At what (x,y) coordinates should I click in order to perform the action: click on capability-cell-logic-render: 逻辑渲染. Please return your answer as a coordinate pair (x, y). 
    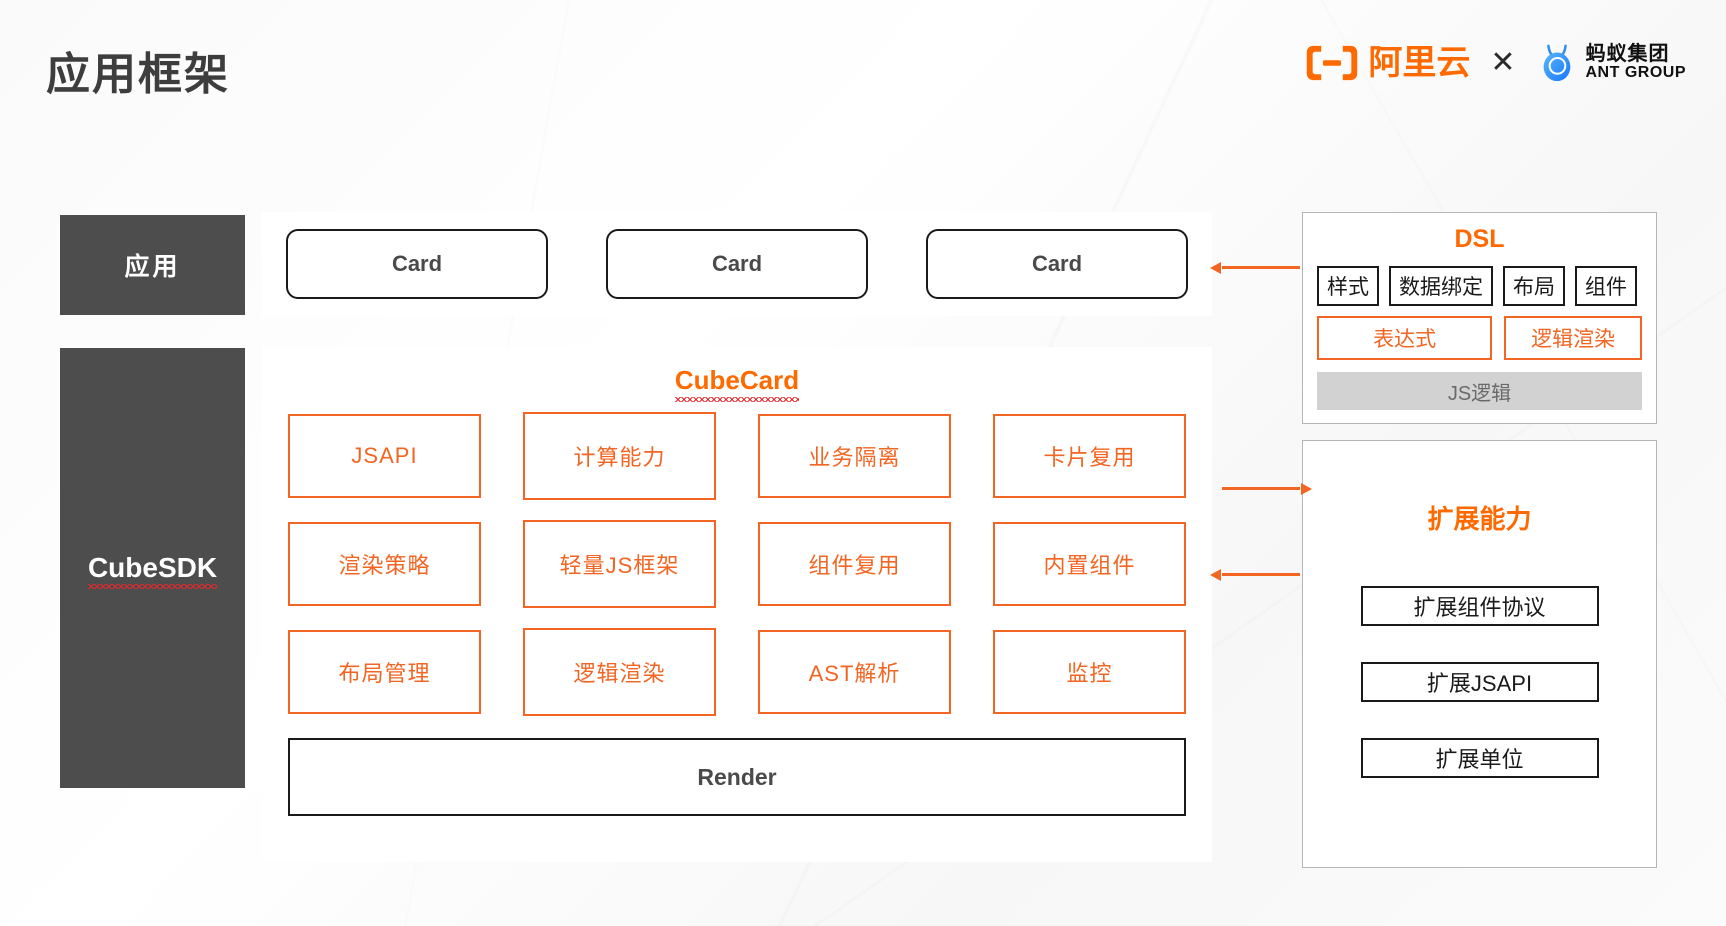
    Looking at the image, I should click on (619, 672).